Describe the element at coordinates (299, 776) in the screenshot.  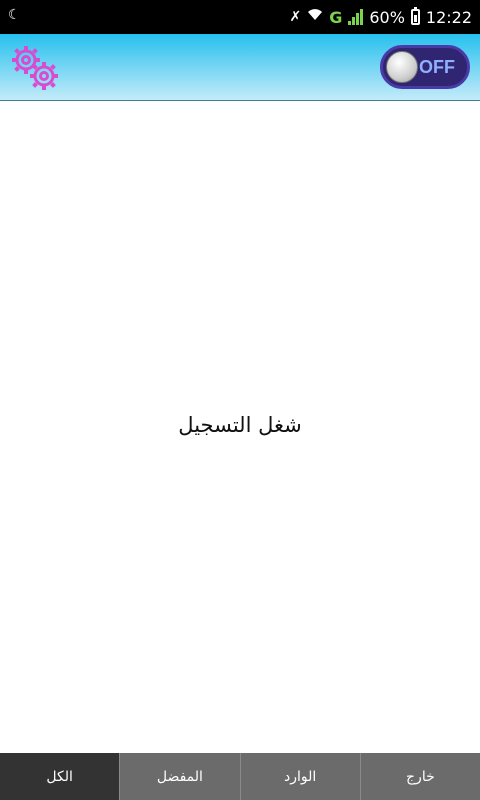
I see `tab-incoming: الوارد` at that location.